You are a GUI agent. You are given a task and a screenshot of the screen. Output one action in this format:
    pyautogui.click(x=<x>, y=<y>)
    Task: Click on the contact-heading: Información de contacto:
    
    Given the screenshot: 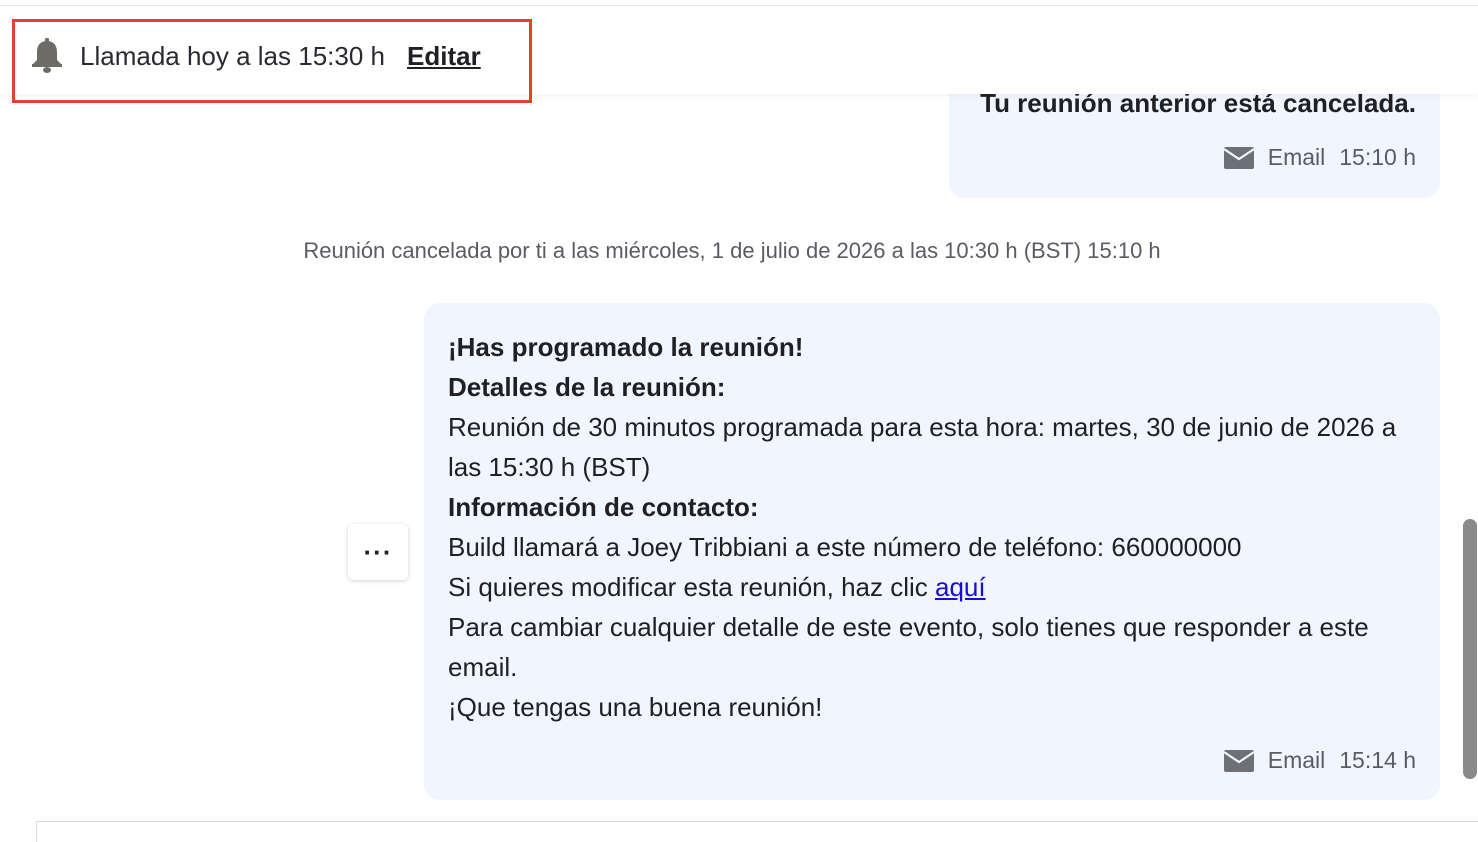 What is the action you would take?
    pyautogui.click(x=603, y=507)
    